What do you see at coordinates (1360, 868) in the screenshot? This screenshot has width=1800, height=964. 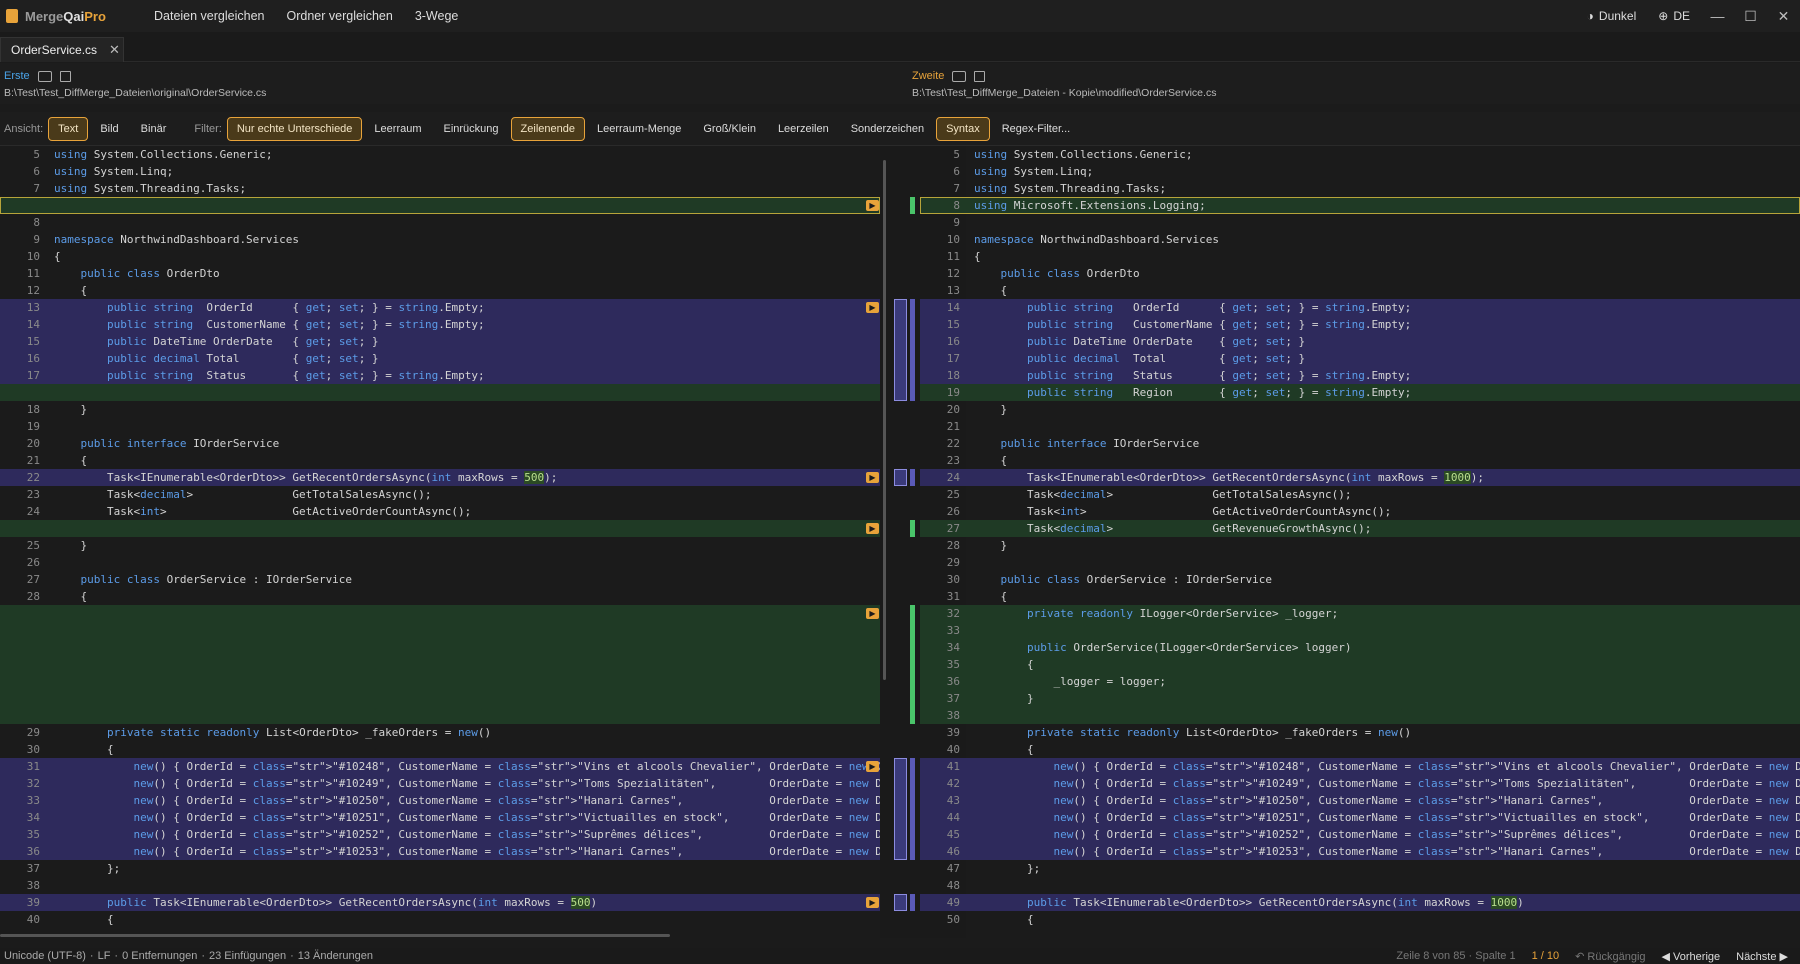 I see `right-code-line: 47 };` at bounding box center [1360, 868].